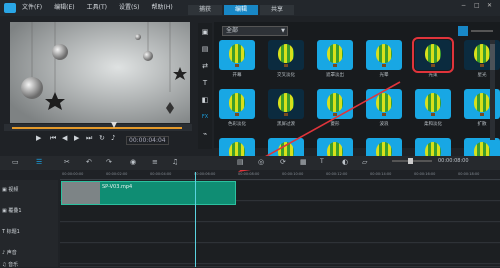  I want to click on mixer-icon: ≡, so click(155, 162).